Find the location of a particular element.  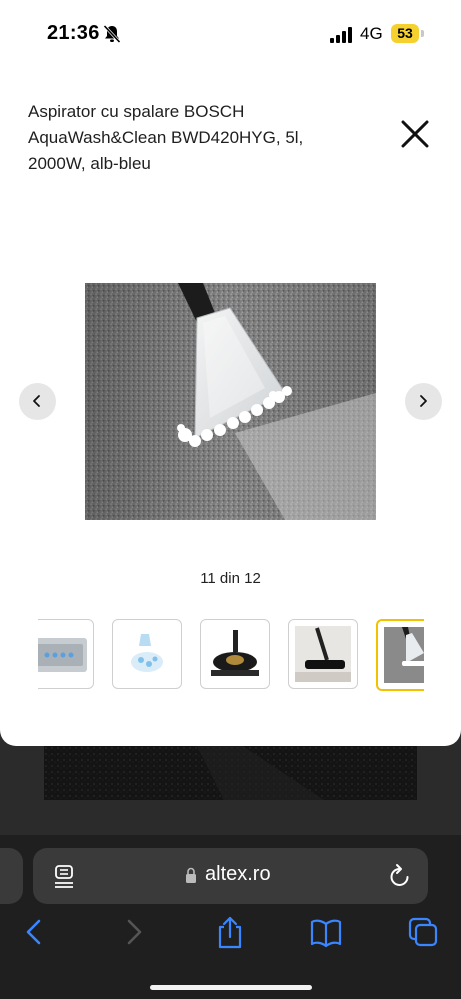

thumbnail-water-tank is located at coordinates (147, 654).